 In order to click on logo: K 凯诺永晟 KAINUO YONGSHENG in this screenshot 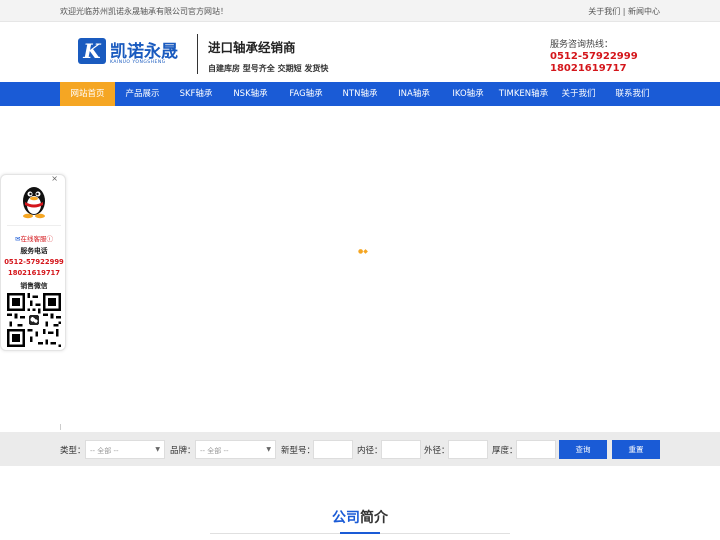, I will do `click(128, 54)`.